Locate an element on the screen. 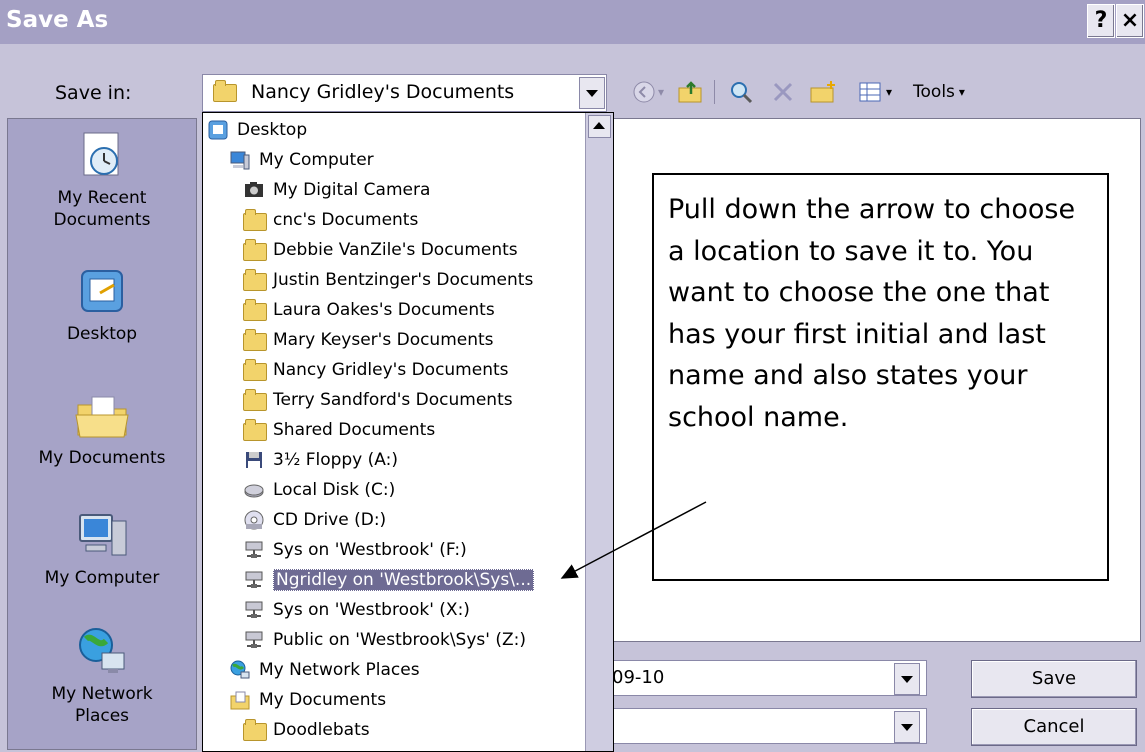 The image size is (1145, 752). place-label: Places is located at coordinates (102, 716).